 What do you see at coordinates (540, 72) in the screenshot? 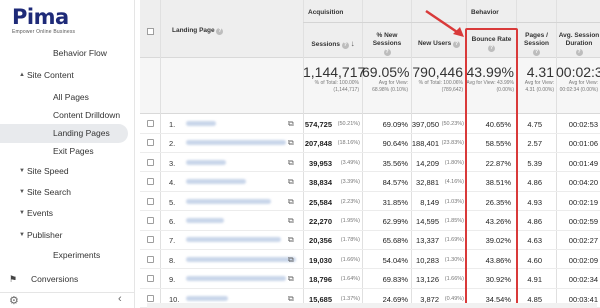
I see `total-pages-session: 4.31` at bounding box center [540, 72].